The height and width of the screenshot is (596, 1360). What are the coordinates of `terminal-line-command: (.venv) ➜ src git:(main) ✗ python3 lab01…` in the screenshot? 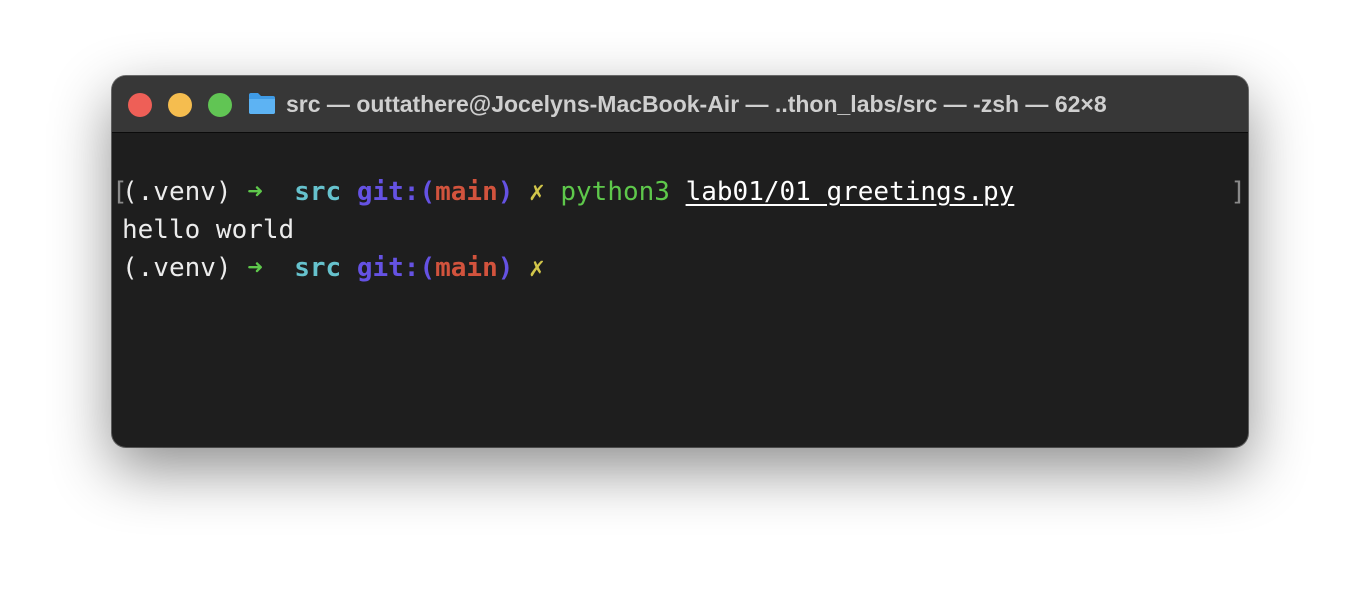 It's located at (568, 192).